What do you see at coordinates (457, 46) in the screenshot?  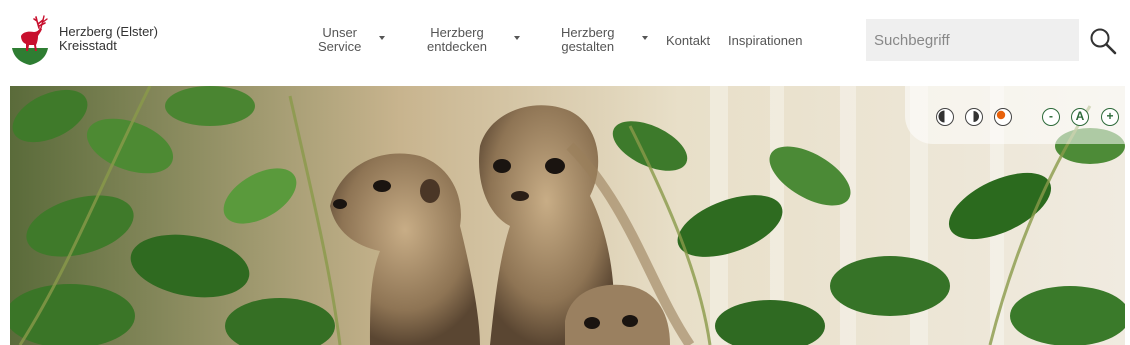 I see `nav-label-line2: entdecken` at bounding box center [457, 46].